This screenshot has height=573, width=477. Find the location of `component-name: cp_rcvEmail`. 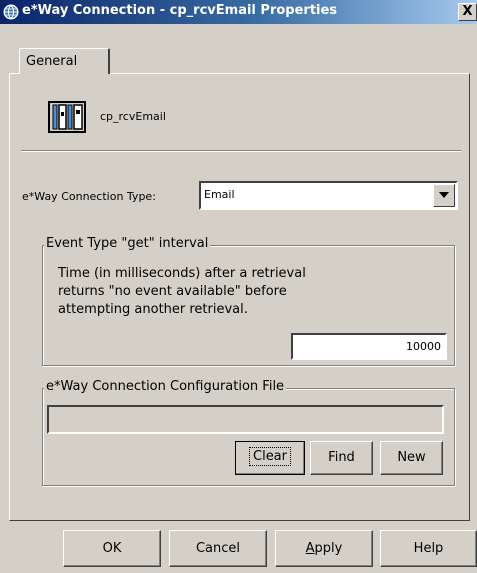

component-name: cp_rcvEmail is located at coordinates (133, 116).